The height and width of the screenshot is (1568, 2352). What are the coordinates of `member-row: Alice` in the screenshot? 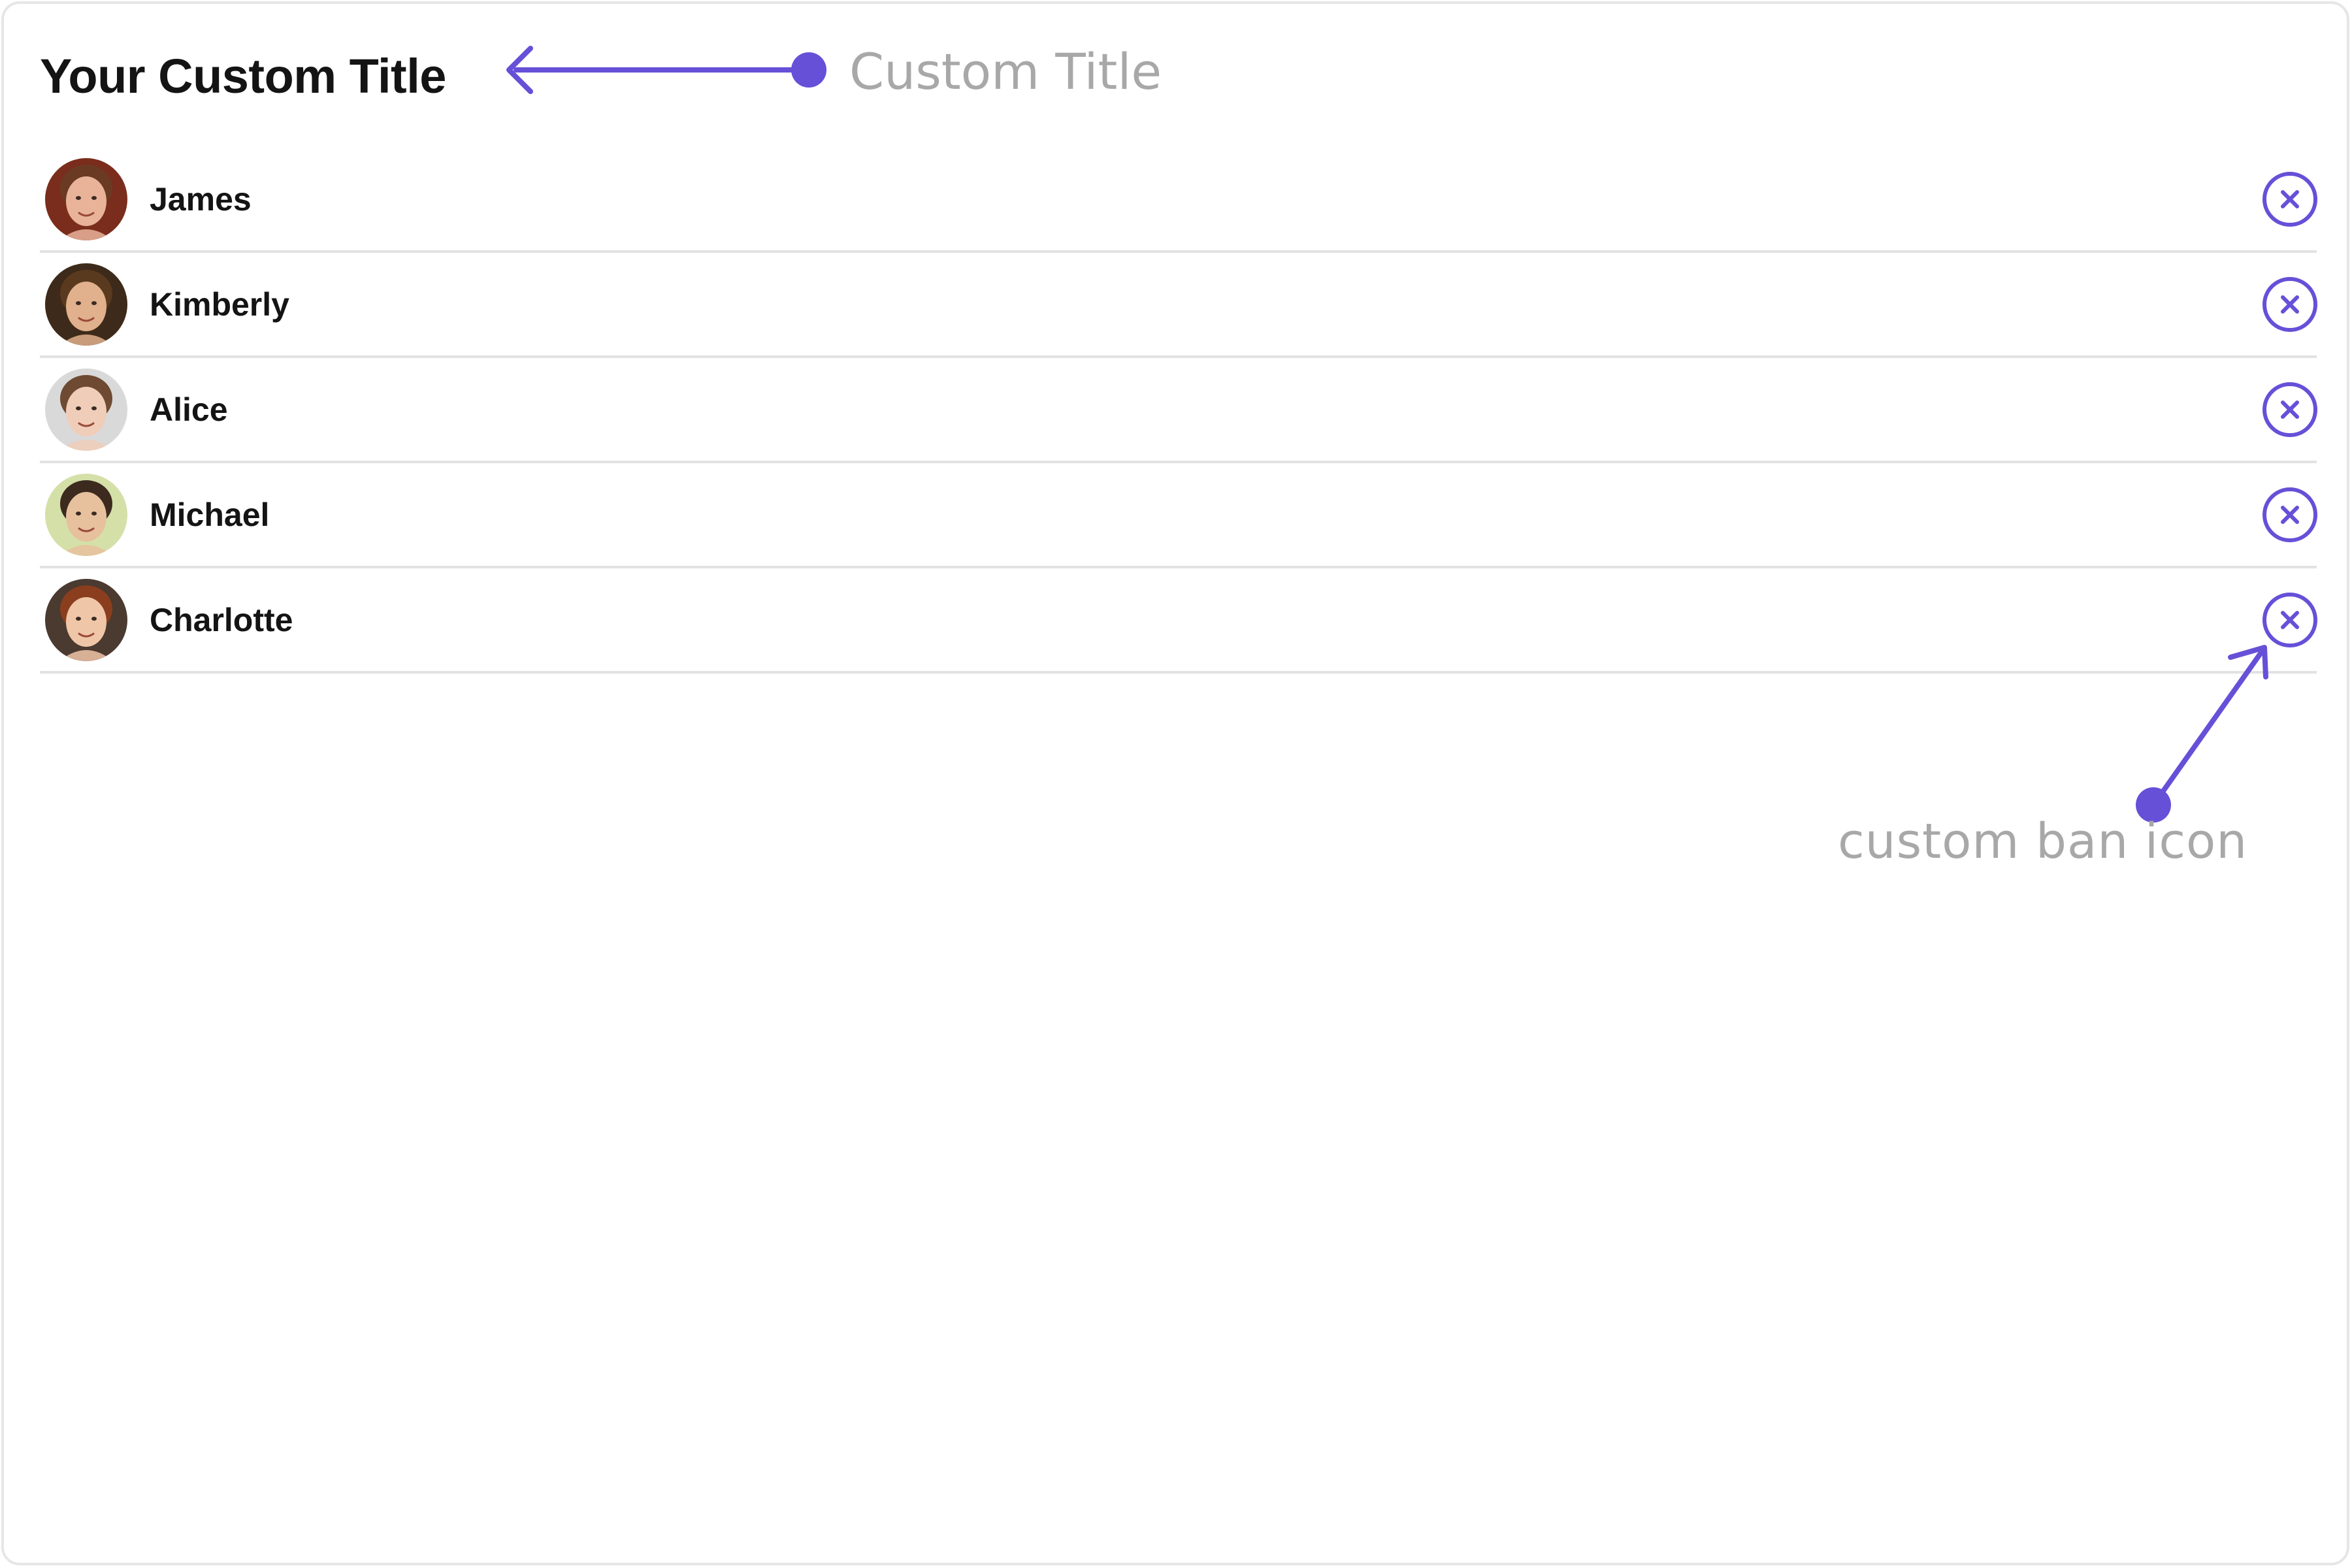 It's located at (1178, 410).